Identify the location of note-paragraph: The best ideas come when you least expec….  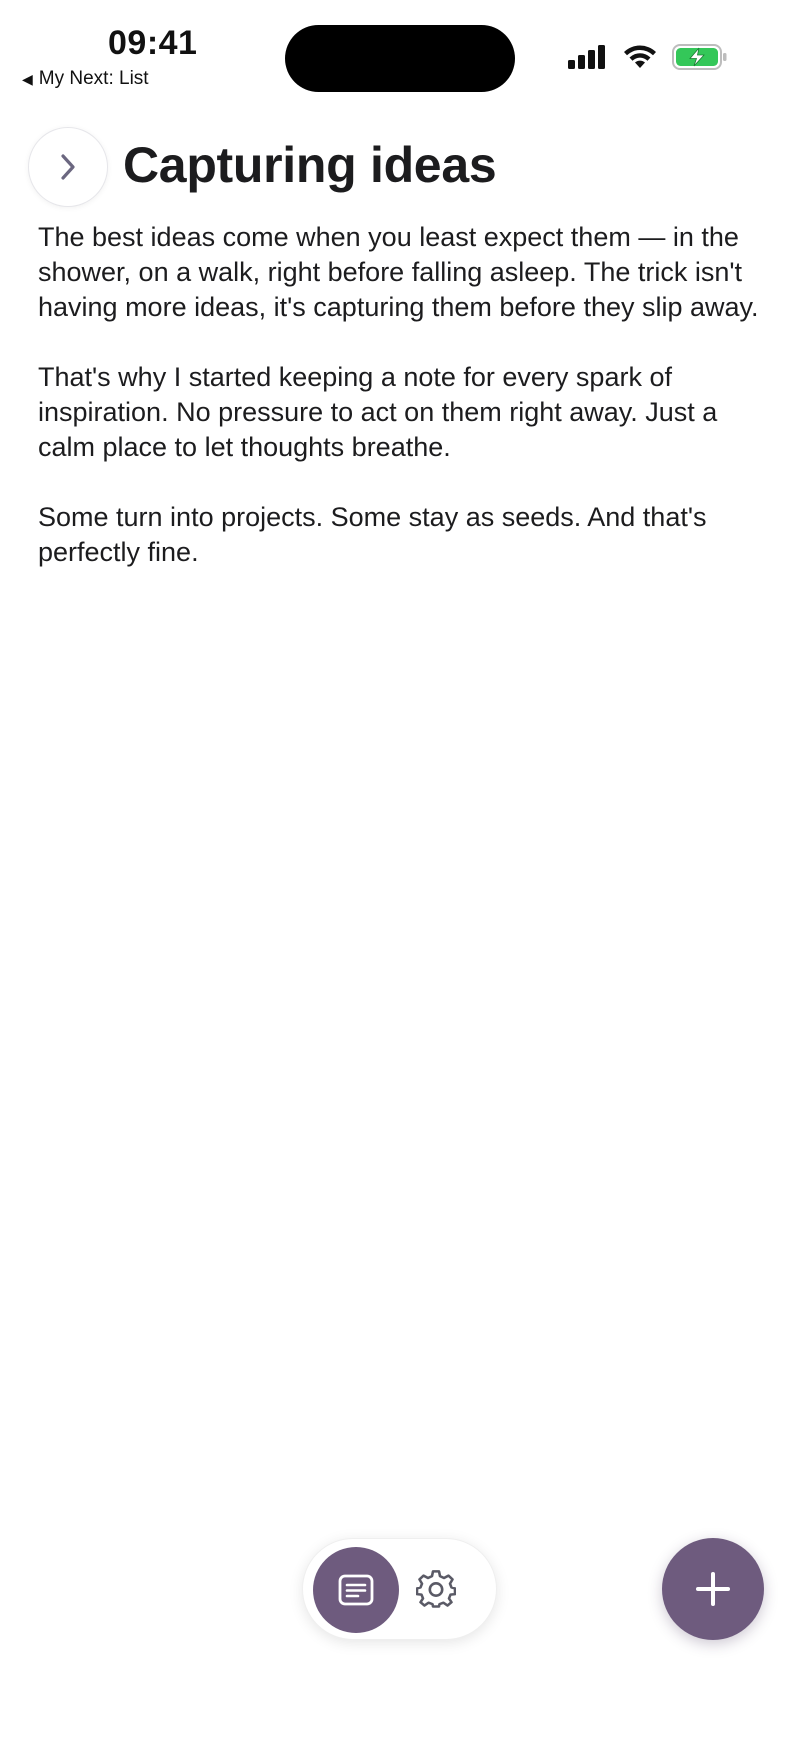
(398, 272).